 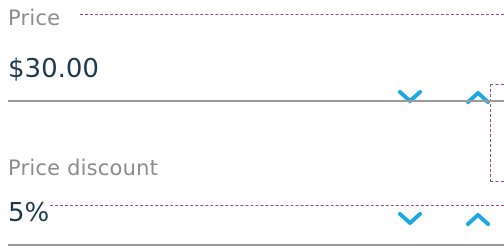 I want to click on price-discount-increment-button, so click(x=478, y=219).